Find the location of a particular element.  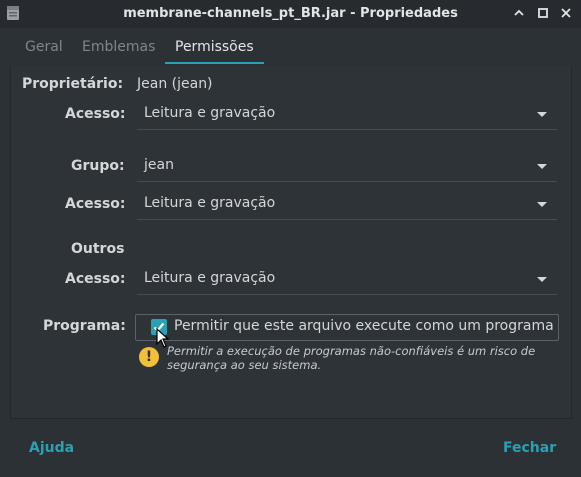

close-icon is located at coordinates (566, 13).